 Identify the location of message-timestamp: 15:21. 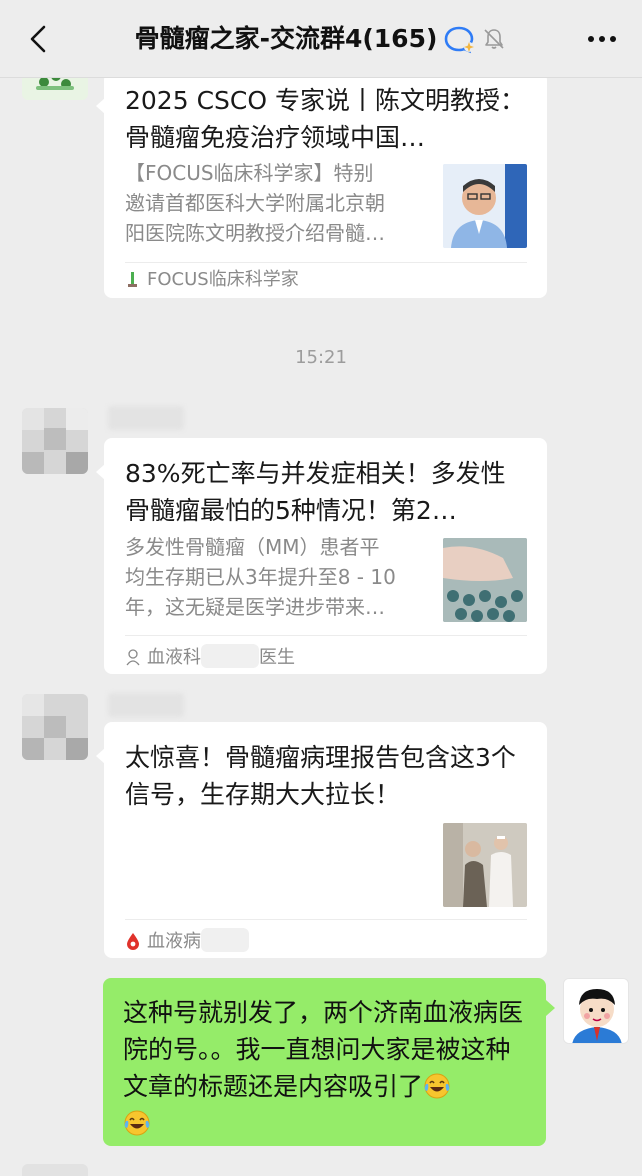
(321, 357).